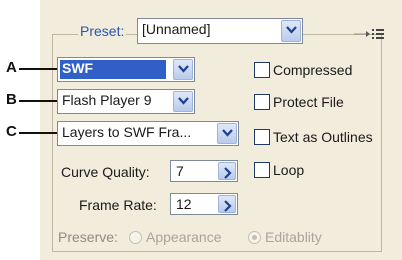 Image resolution: width=402 pixels, height=260 pixels. Describe the element at coordinates (313, 70) in the screenshot. I see `compressed-label: Compressed` at that location.